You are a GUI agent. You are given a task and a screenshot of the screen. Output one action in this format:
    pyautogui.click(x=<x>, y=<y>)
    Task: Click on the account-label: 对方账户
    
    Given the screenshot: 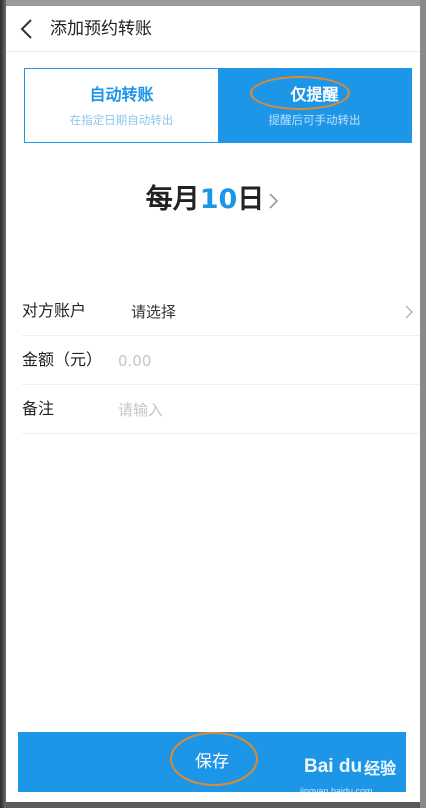 What is the action you would take?
    pyautogui.click(x=54, y=310)
    